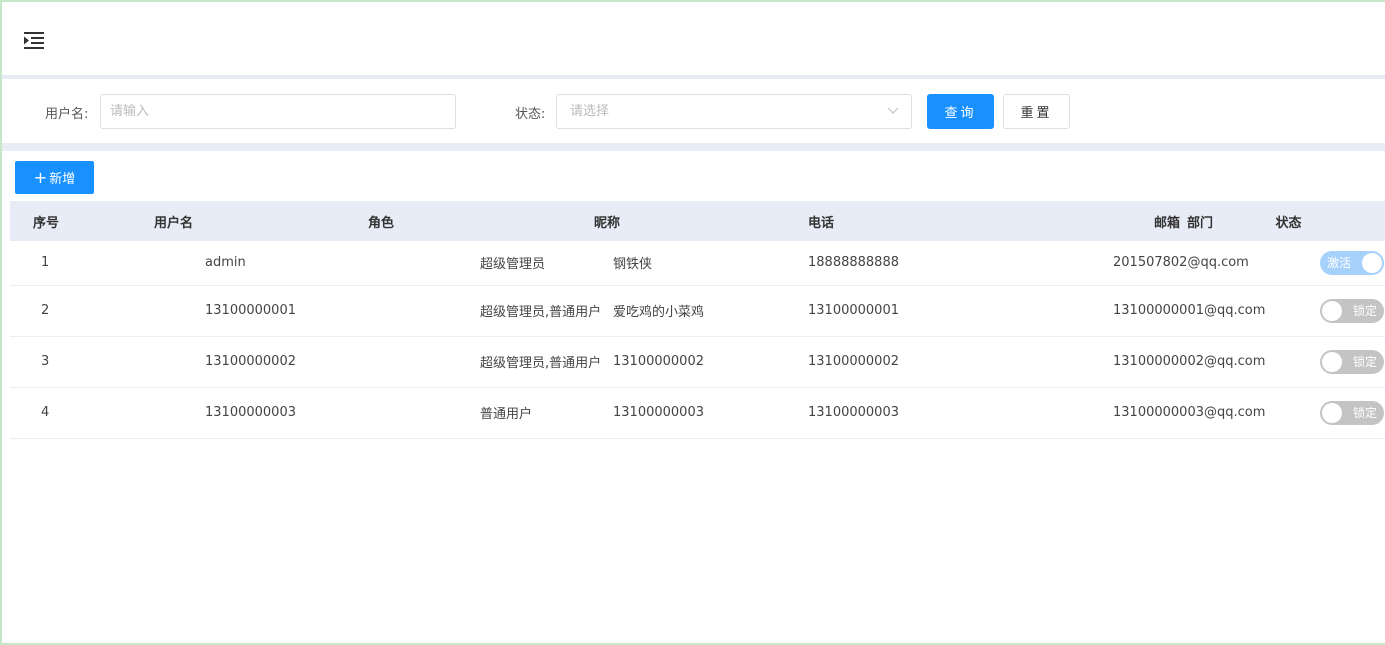  Describe the element at coordinates (45, 413) in the screenshot. I see `cell-index: 4` at that location.